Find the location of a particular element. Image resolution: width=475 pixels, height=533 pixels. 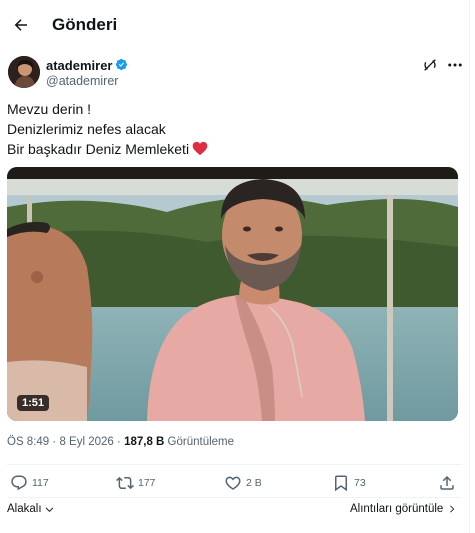

bookmark-button: 73 is located at coordinates (349, 483).